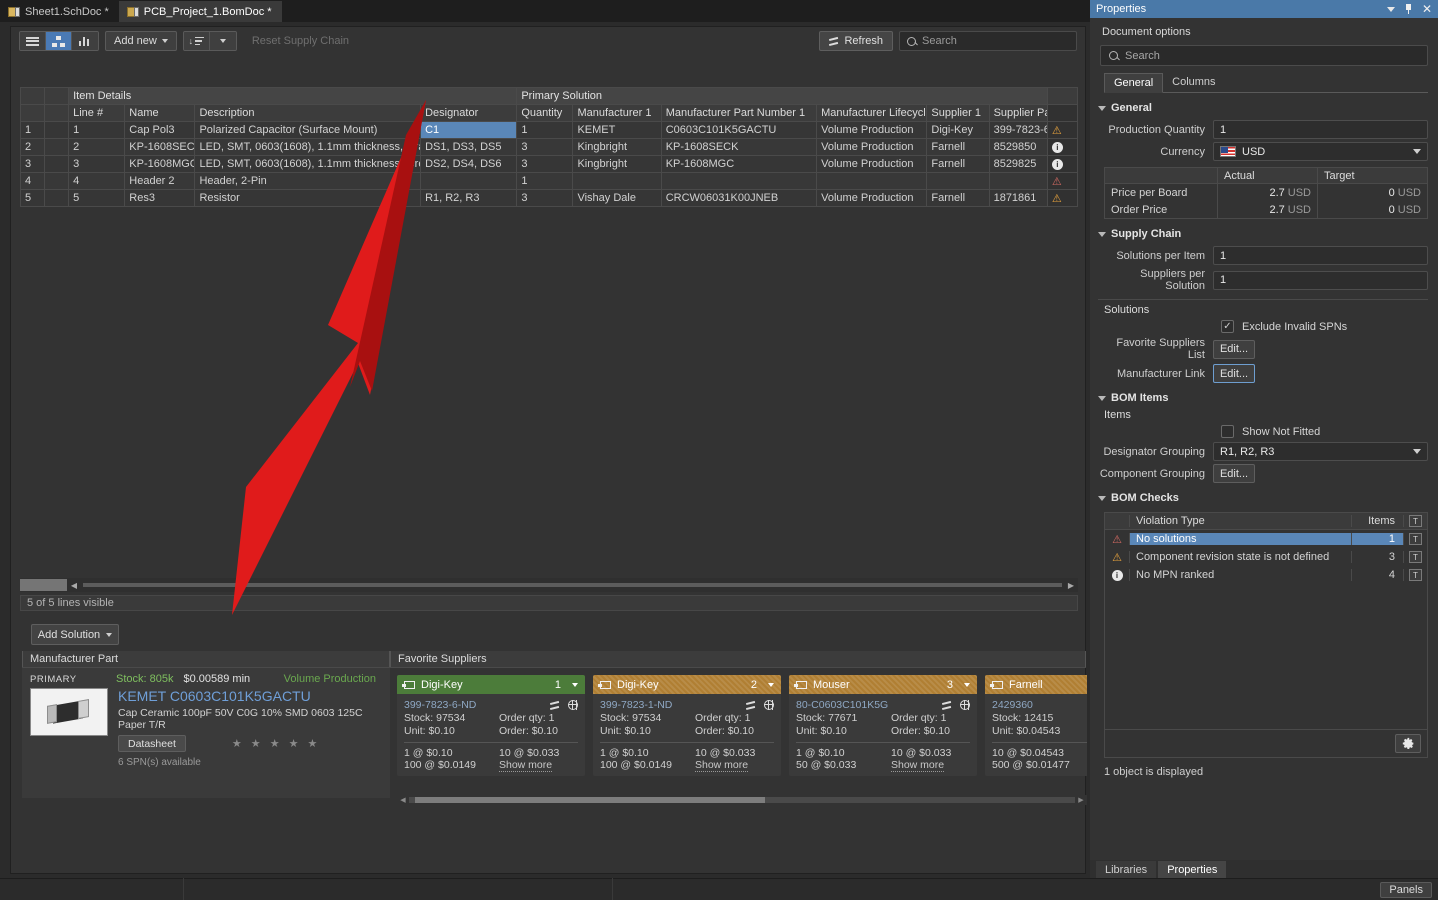 The image size is (1438, 900). What do you see at coordinates (97, 147) in the screenshot?
I see `cell-line: 2` at bounding box center [97, 147].